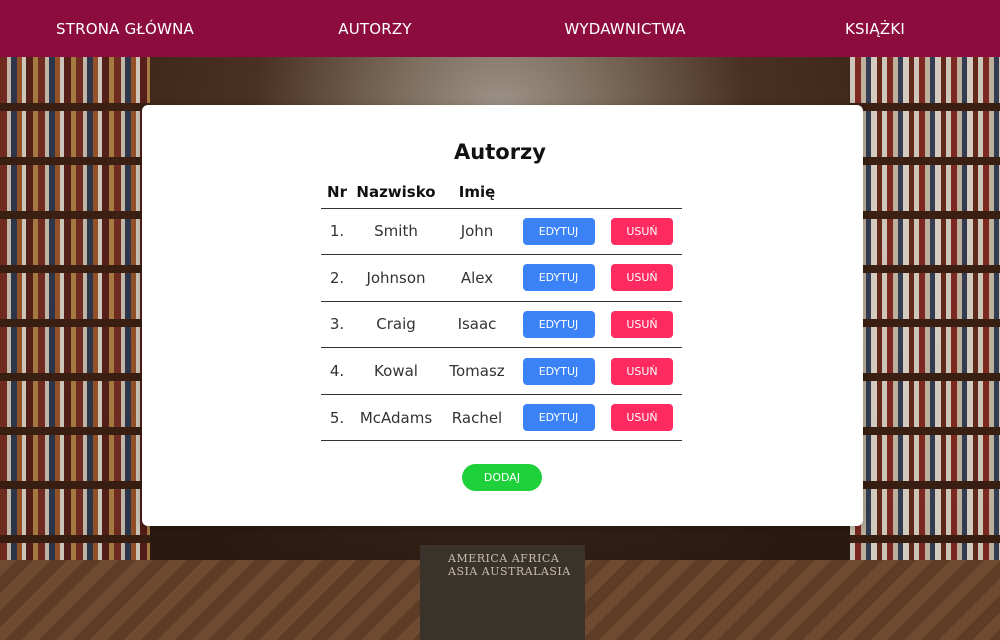 This screenshot has width=1000, height=640. I want to click on header-surname: Nazwisko, so click(396, 192).